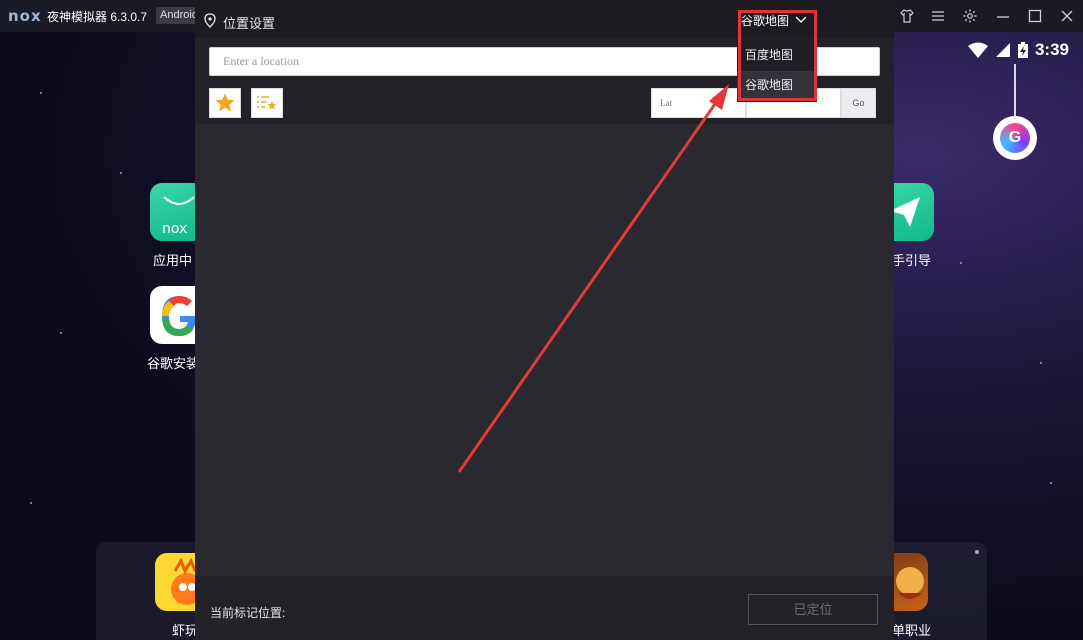 The width and height of the screenshot is (1083, 640). Describe the element at coordinates (1022, 50) in the screenshot. I see `battery-charging-icon` at that location.